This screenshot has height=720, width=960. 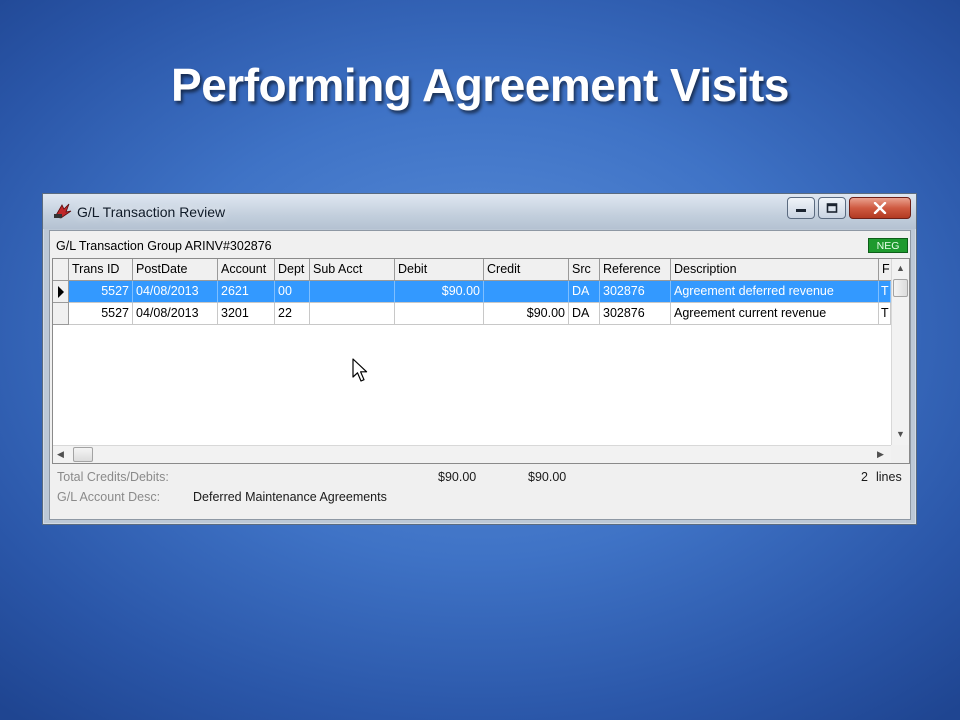 What do you see at coordinates (246, 292) in the screenshot?
I see `cell-account: 2621` at bounding box center [246, 292].